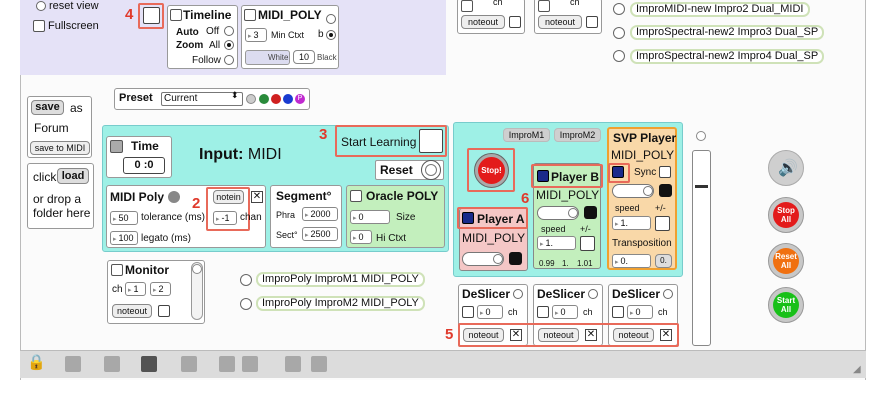  Describe the element at coordinates (560, 22) in the screenshot. I see `top-noteout-2: noteout` at that location.